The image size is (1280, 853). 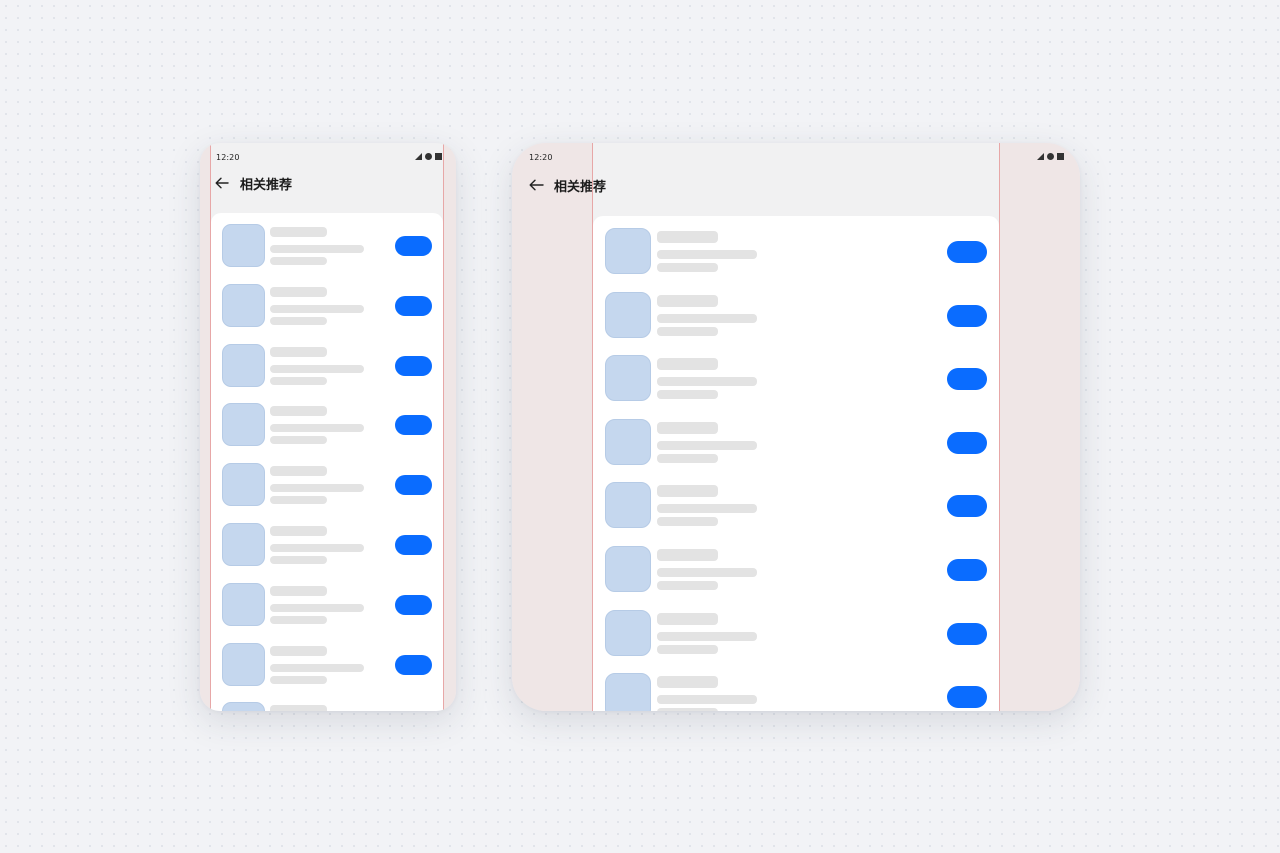 I want to click on right-guide-line, so click(x=999, y=427).